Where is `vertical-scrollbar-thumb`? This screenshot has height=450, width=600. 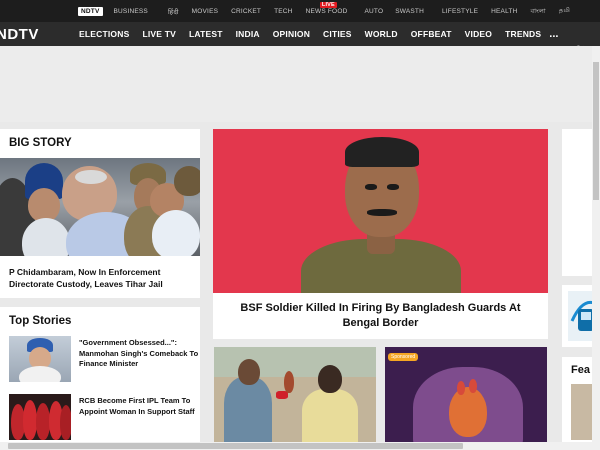
vertical-scrollbar-thumb is located at coordinates (596, 131).